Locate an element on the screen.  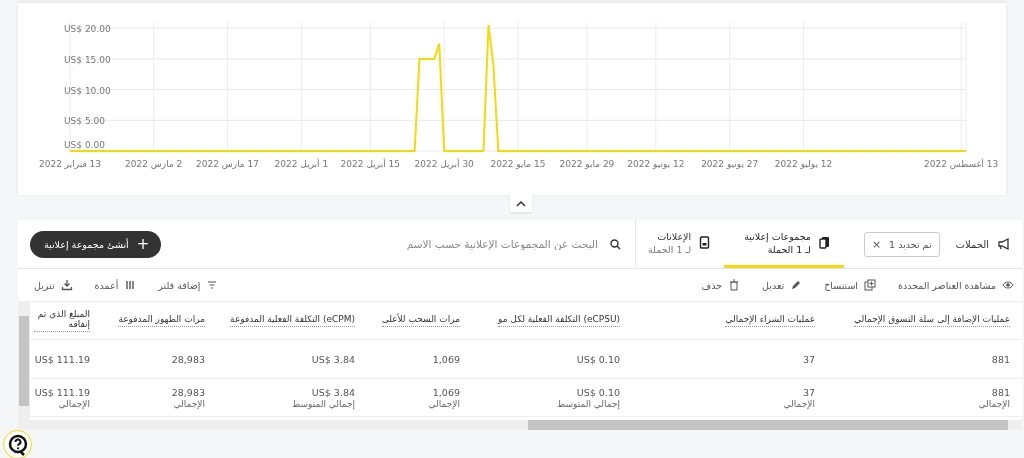
copy-button: استنساخ is located at coordinates (850, 285).